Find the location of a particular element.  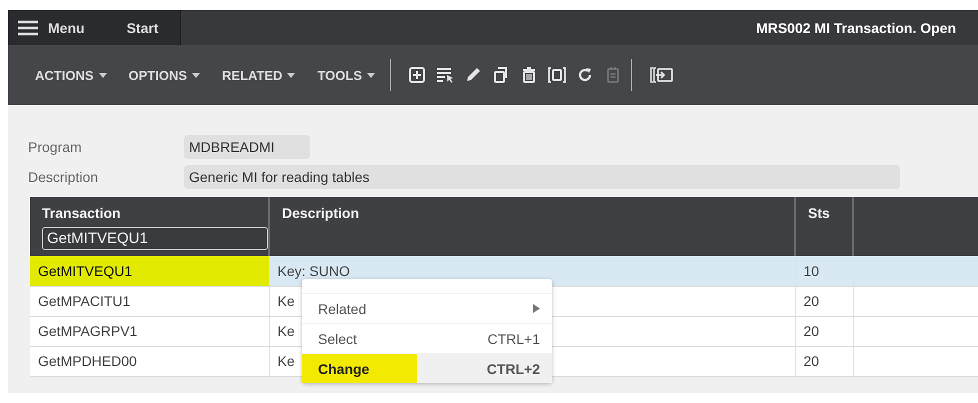

shortcut-label: CTRL+2 is located at coordinates (513, 368).